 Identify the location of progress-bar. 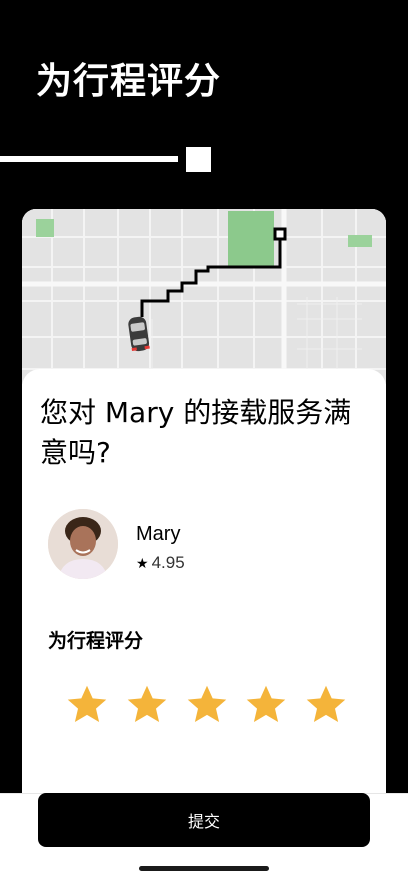
(89, 159).